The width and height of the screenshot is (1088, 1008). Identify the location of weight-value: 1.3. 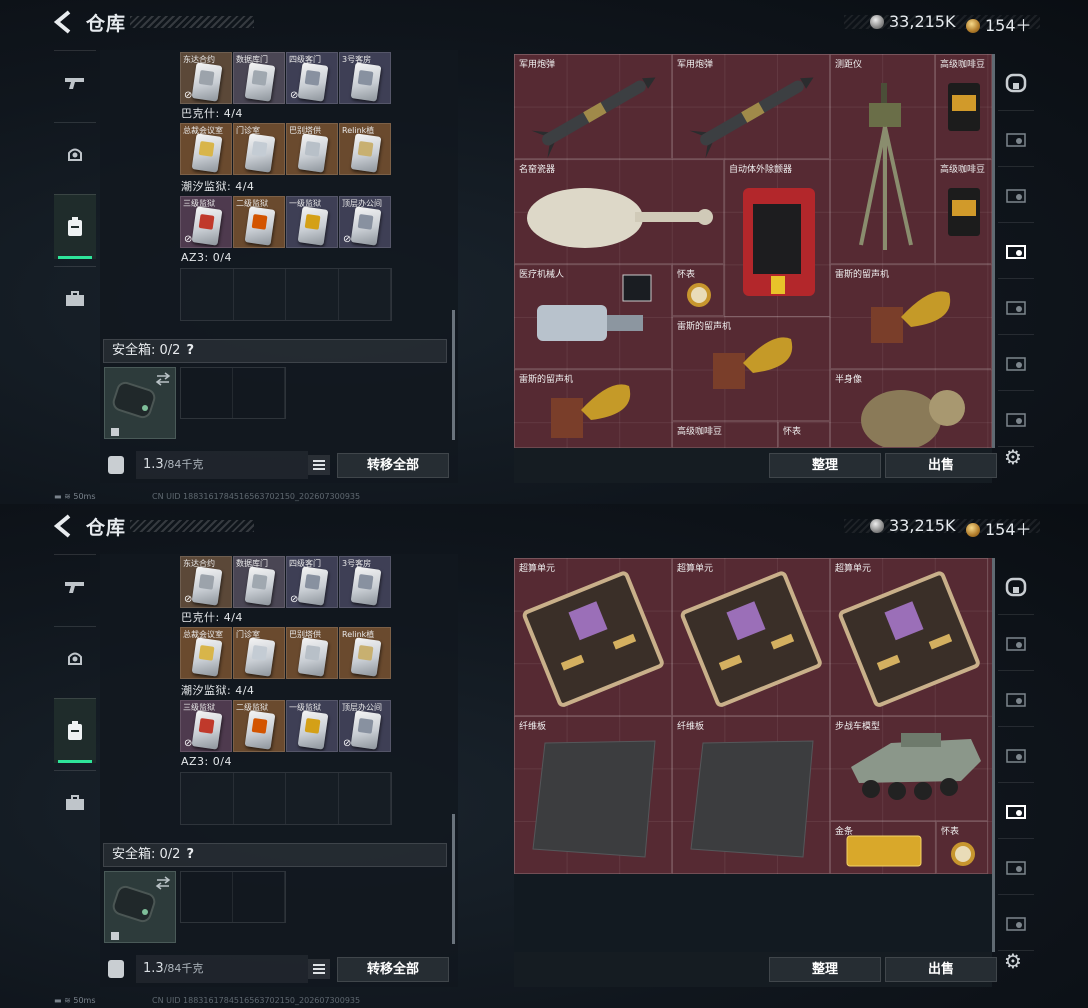
(153, 968).